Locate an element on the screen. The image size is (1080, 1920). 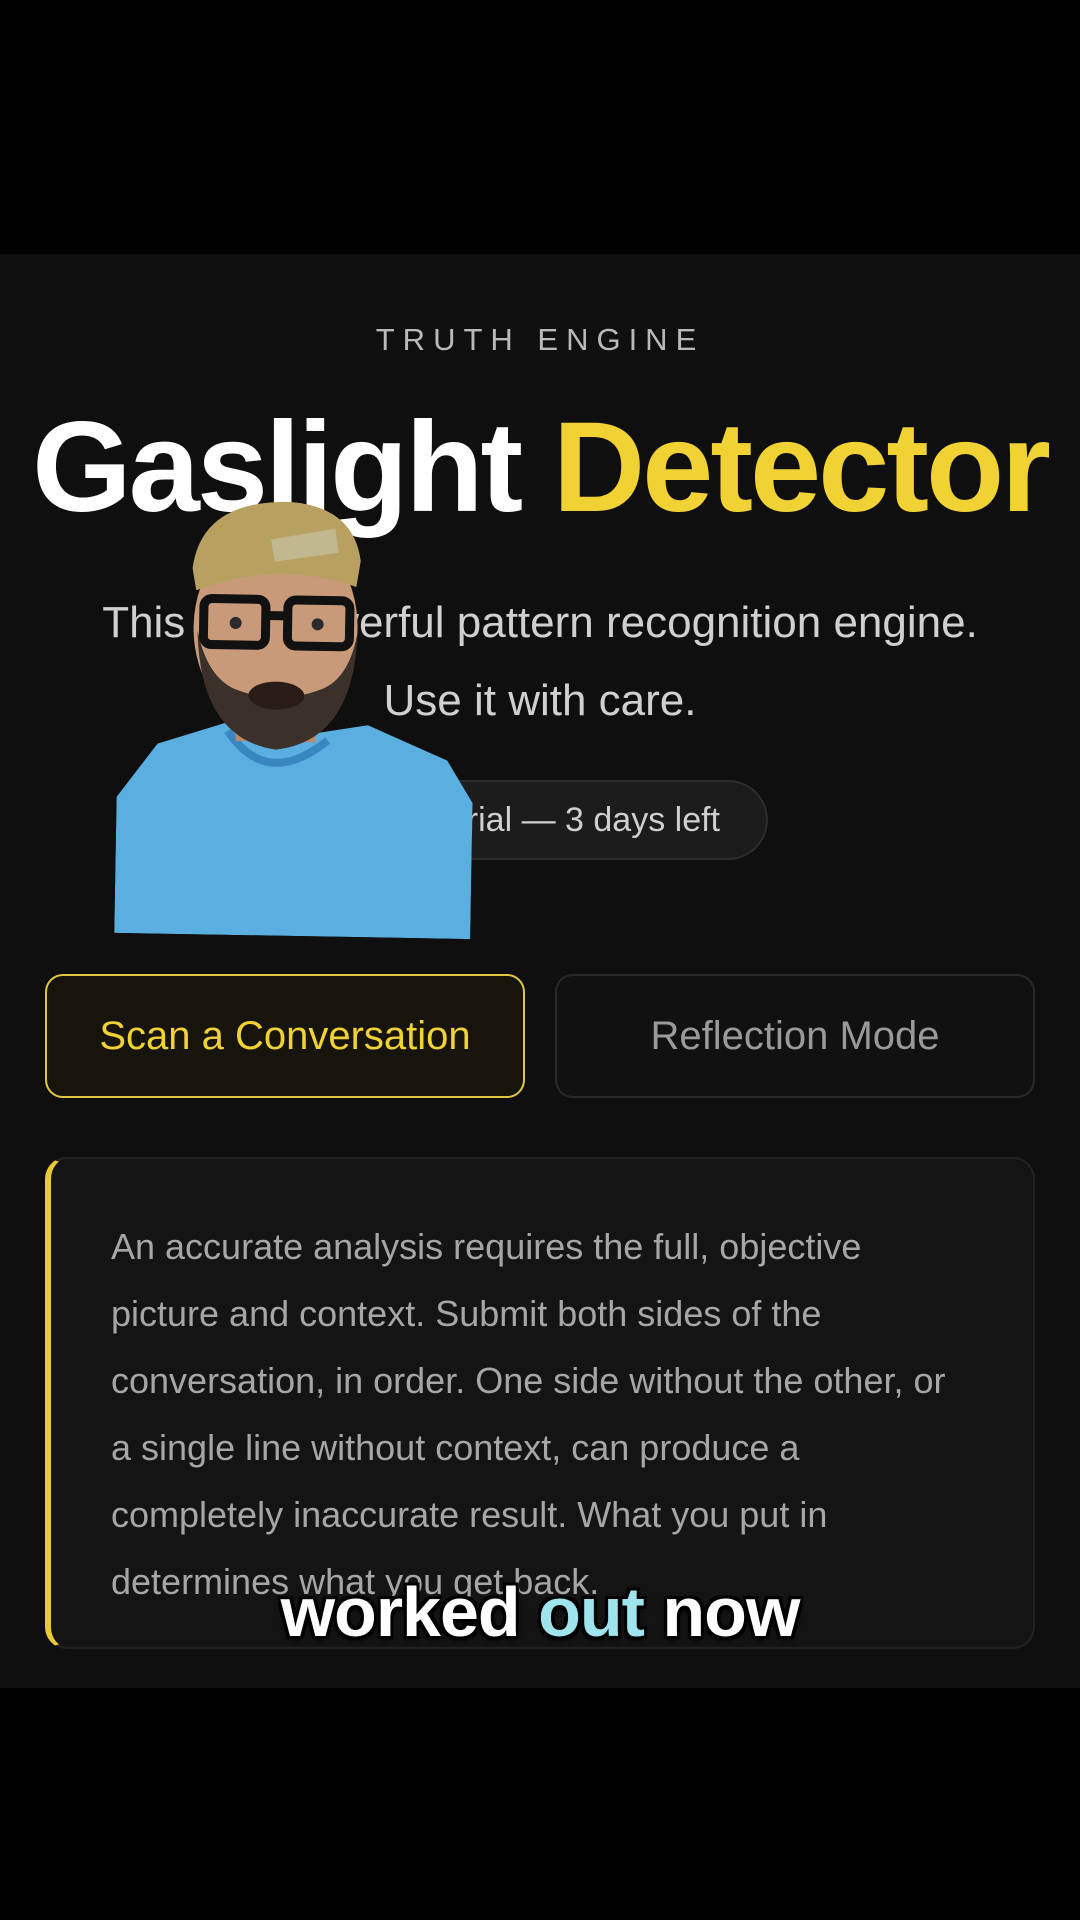
caption-word-1: worked is located at coordinates (400, 1612).